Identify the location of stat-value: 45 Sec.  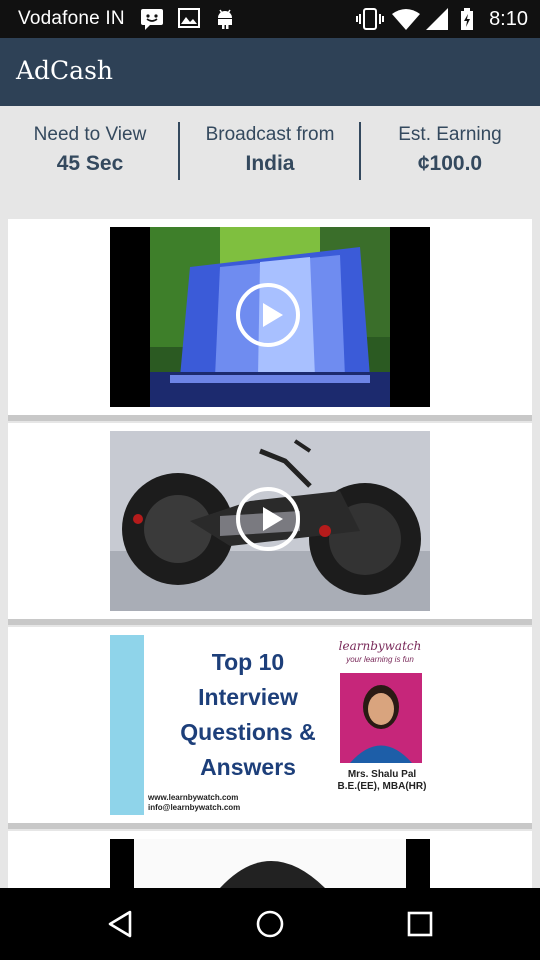
(90, 163).